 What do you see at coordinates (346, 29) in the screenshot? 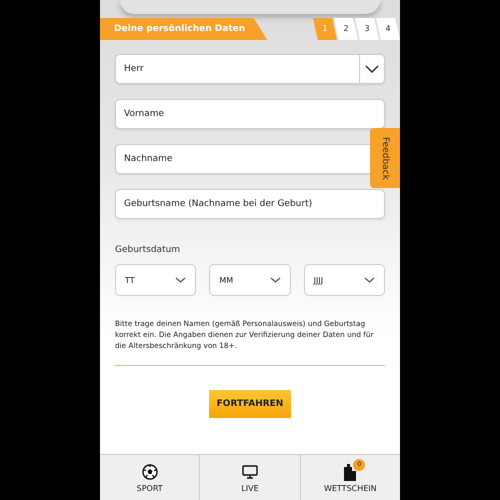
I see `step-indicator: 2` at bounding box center [346, 29].